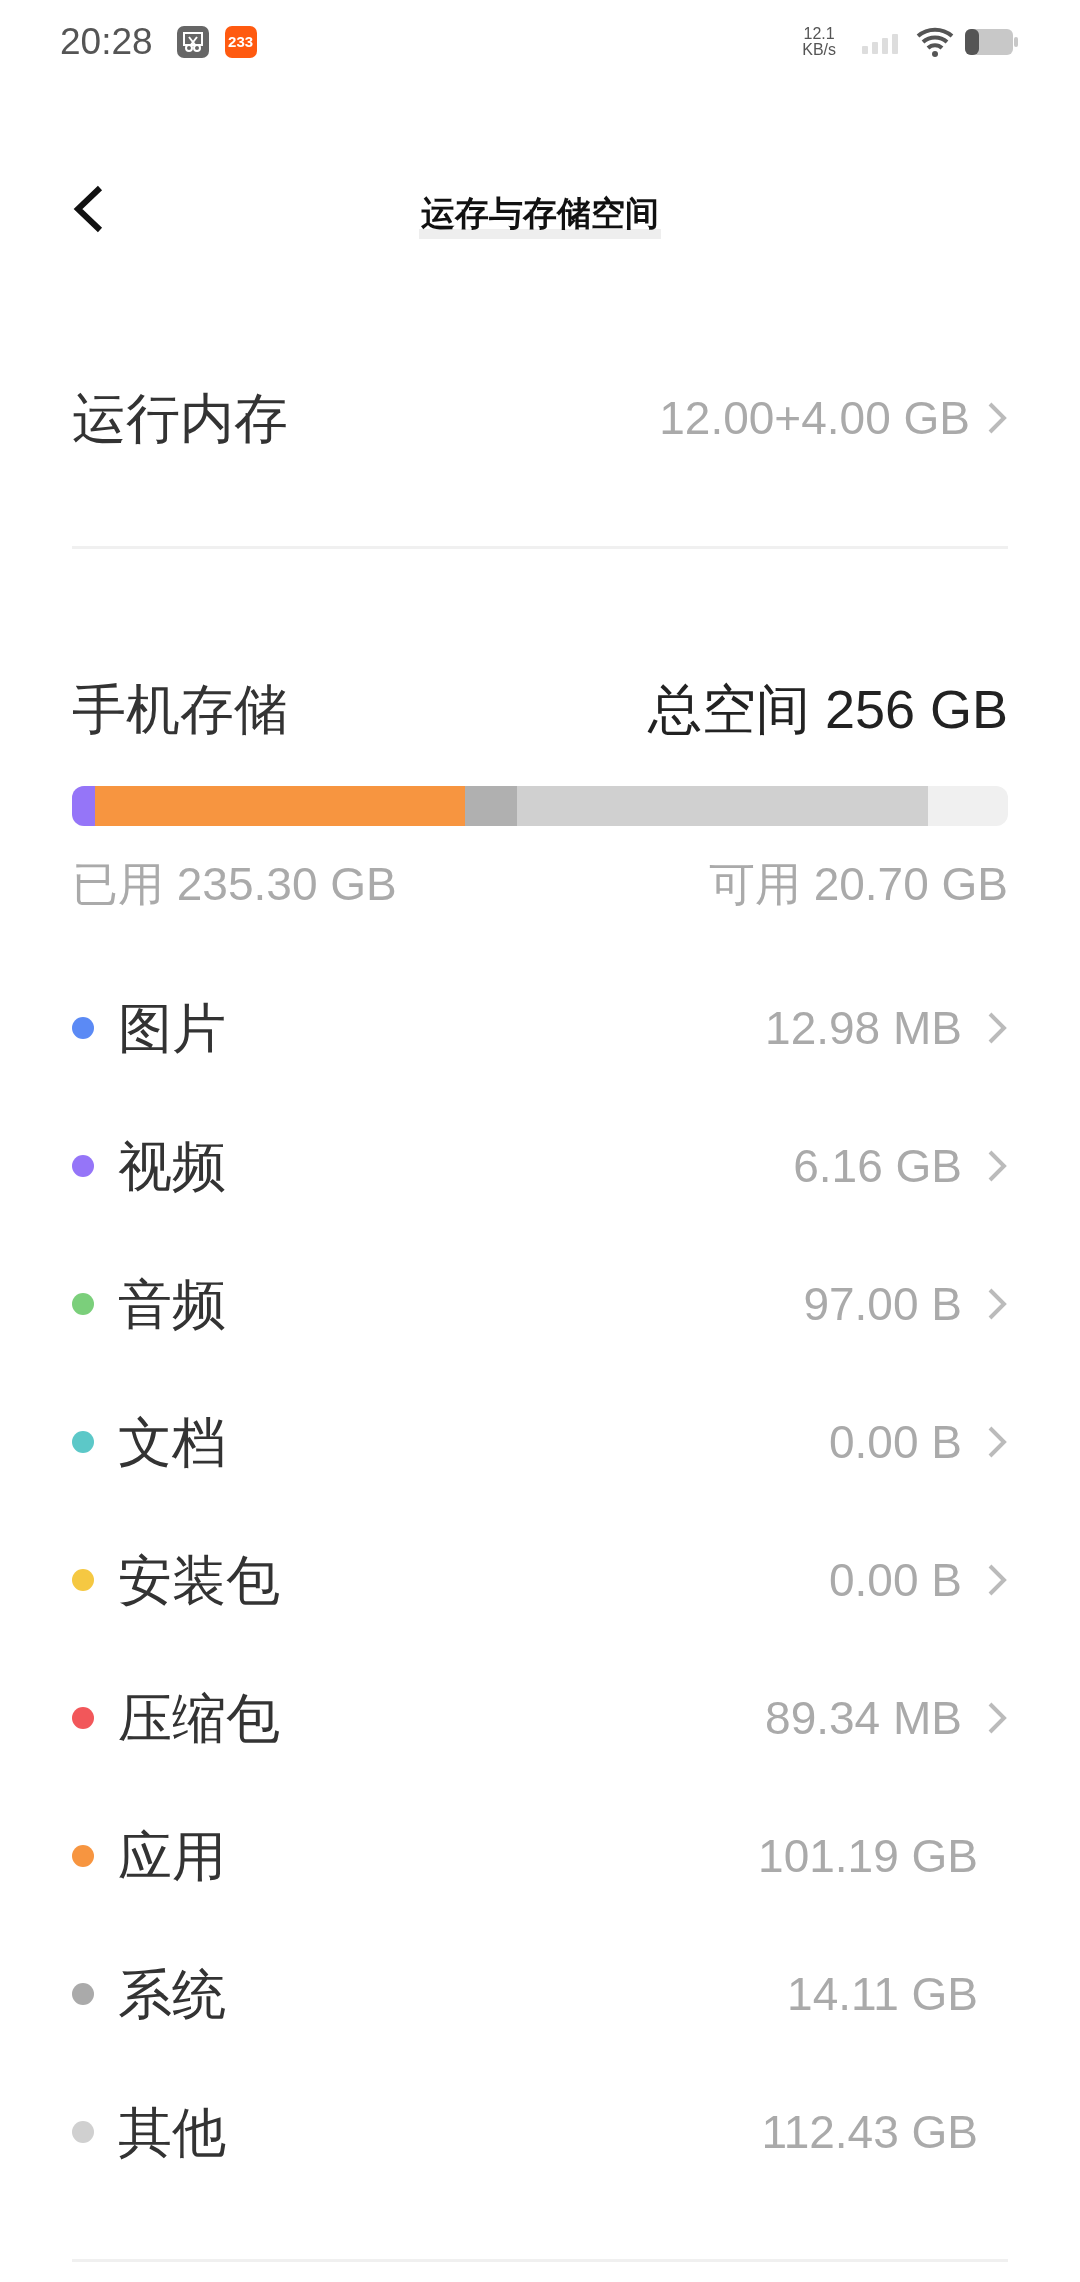 The height and width of the screenshot is (2282, 1080). Describe the element at coordinates (992, 42) in the screenshot. I see `battery-icon` at that location.